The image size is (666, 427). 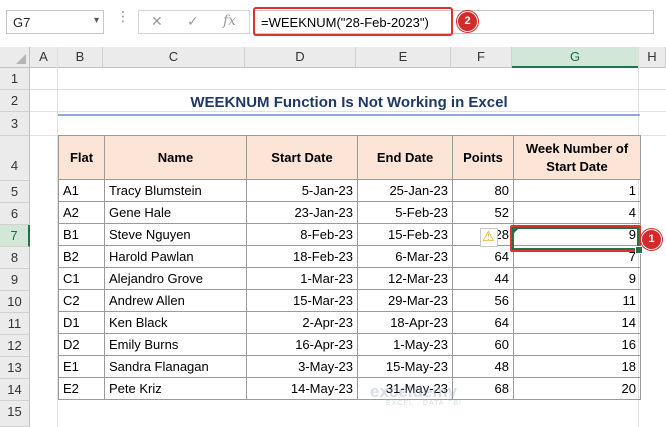 I want to click on cell-end-date: 15-May-23, so click(x=405, y=366).